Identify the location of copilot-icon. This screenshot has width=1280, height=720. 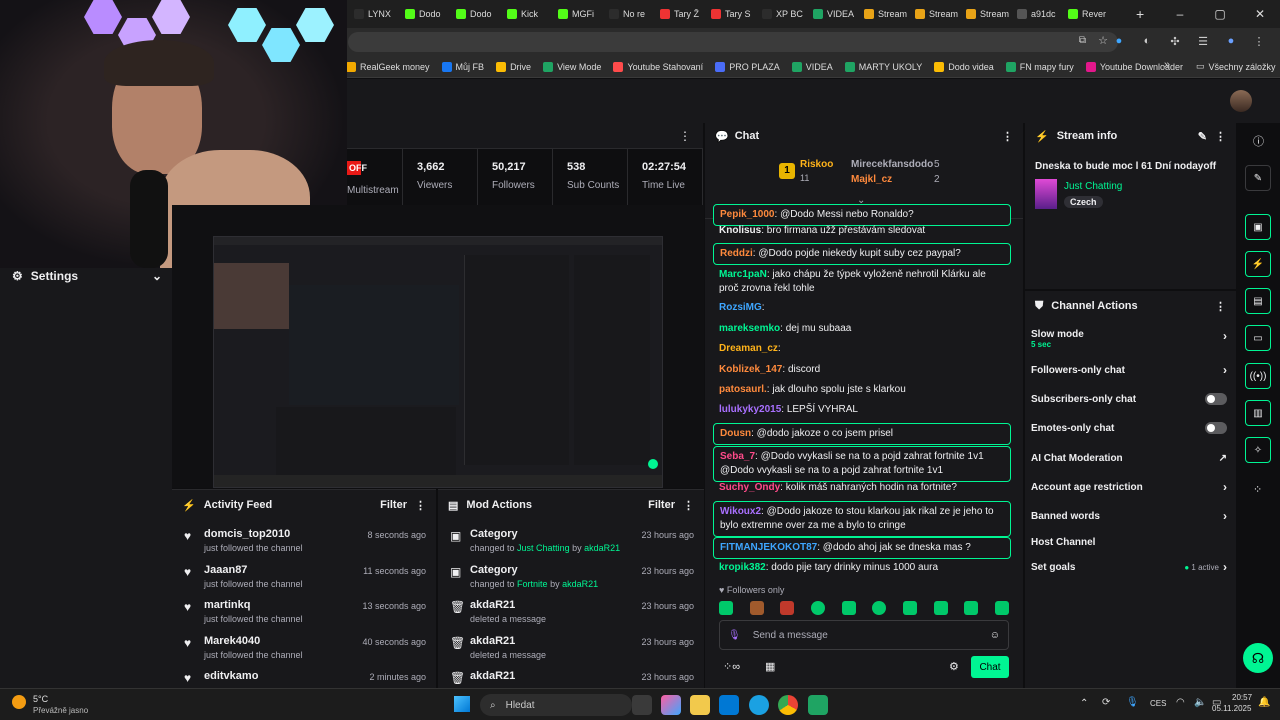
(671, 705).